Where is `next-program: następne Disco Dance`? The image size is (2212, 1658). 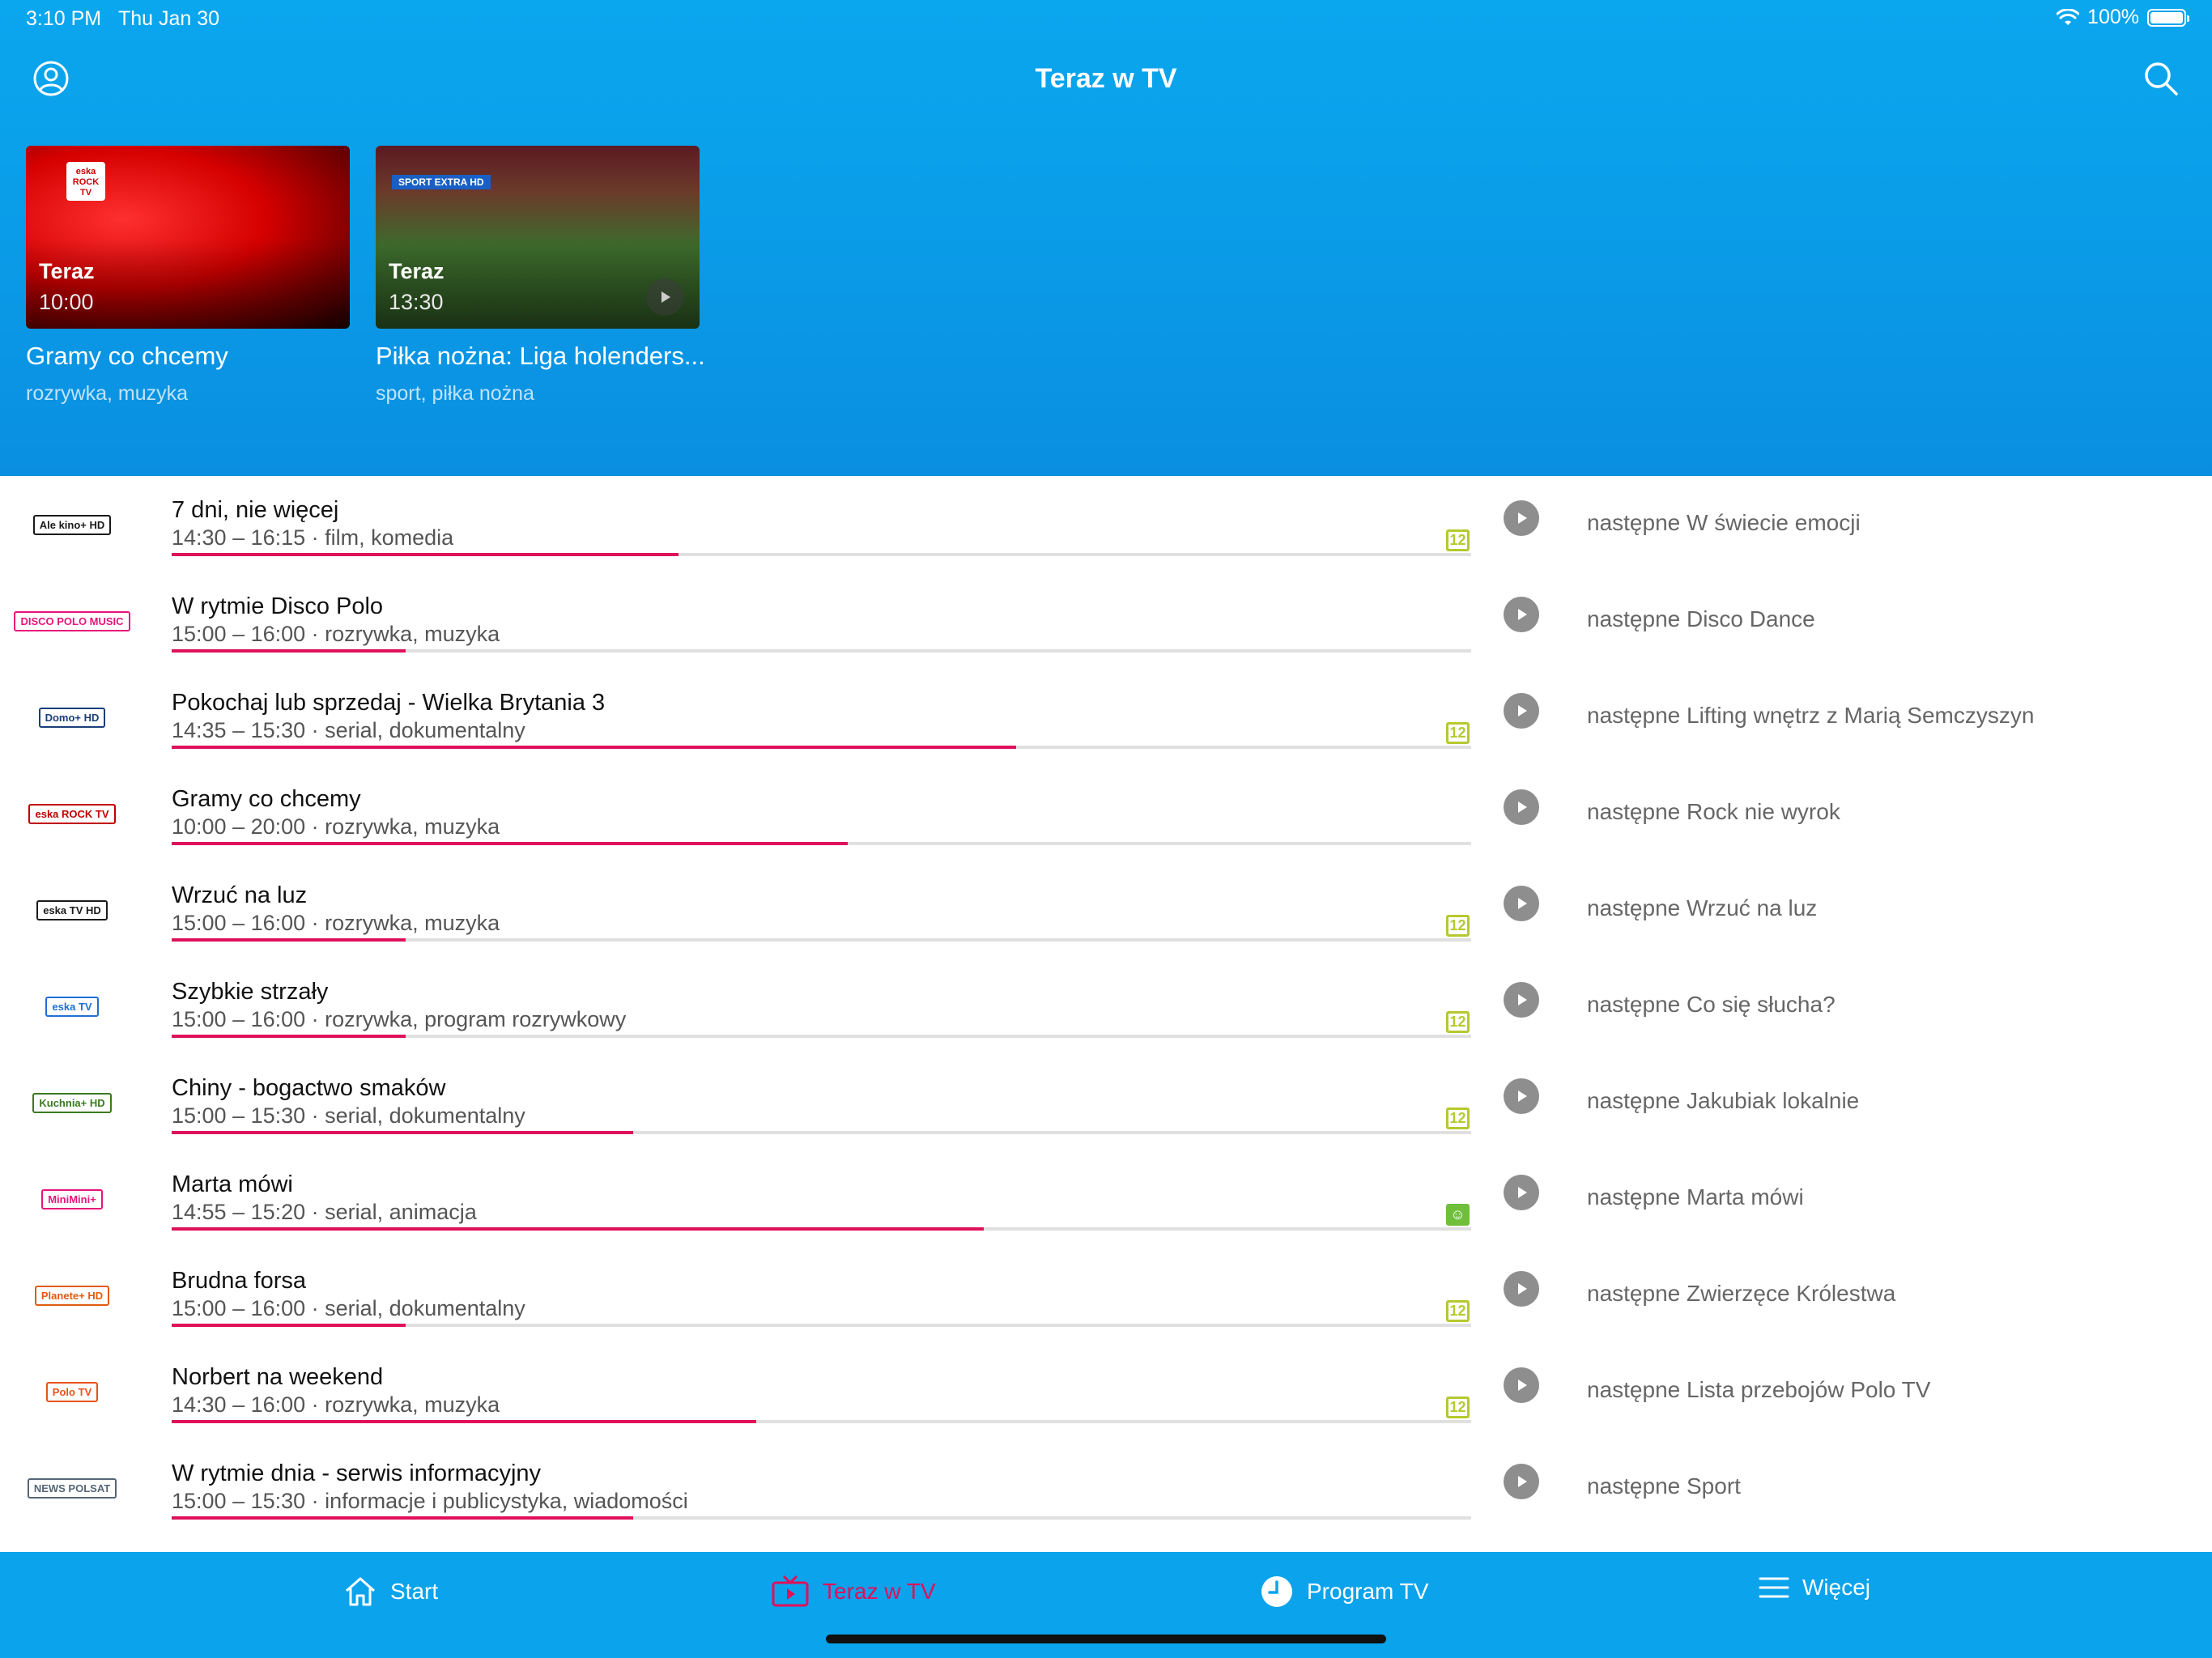 next-program: następne Disco Dance is located at coordinates (1701, 618).